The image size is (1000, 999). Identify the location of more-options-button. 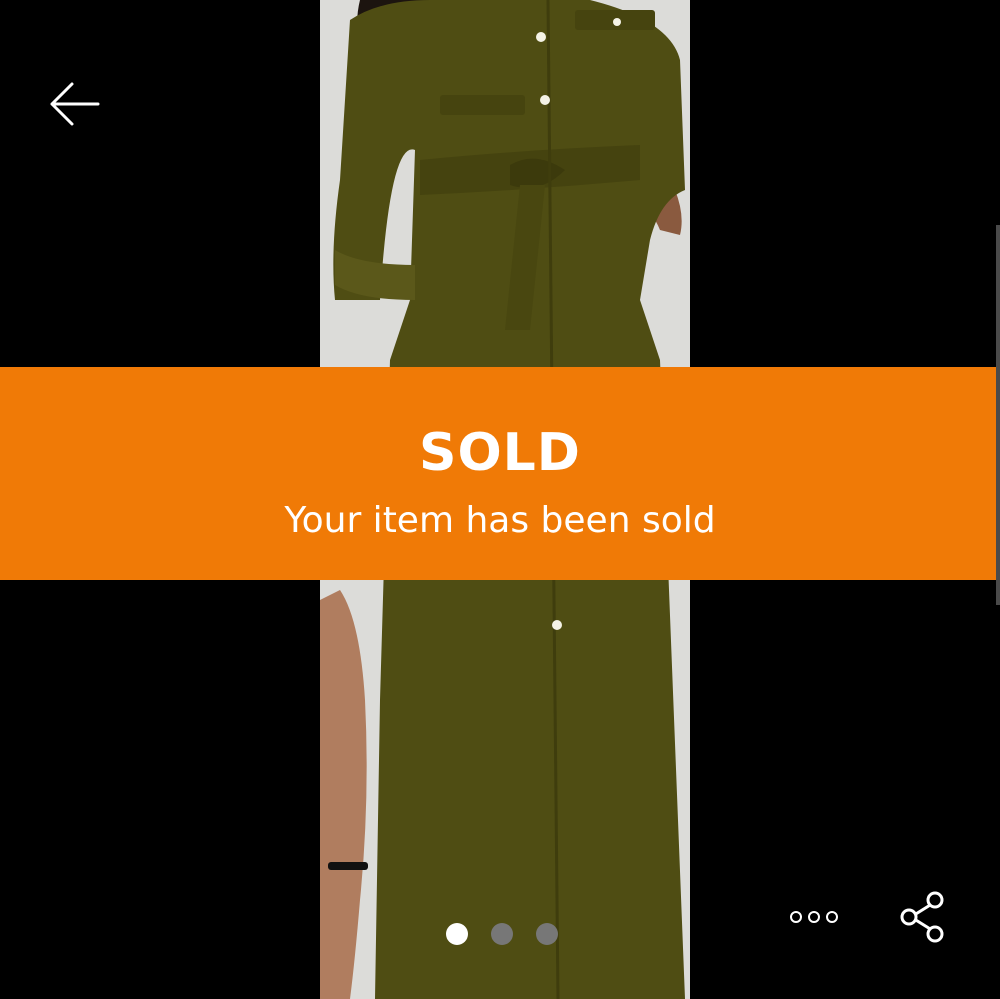
(814, 917).